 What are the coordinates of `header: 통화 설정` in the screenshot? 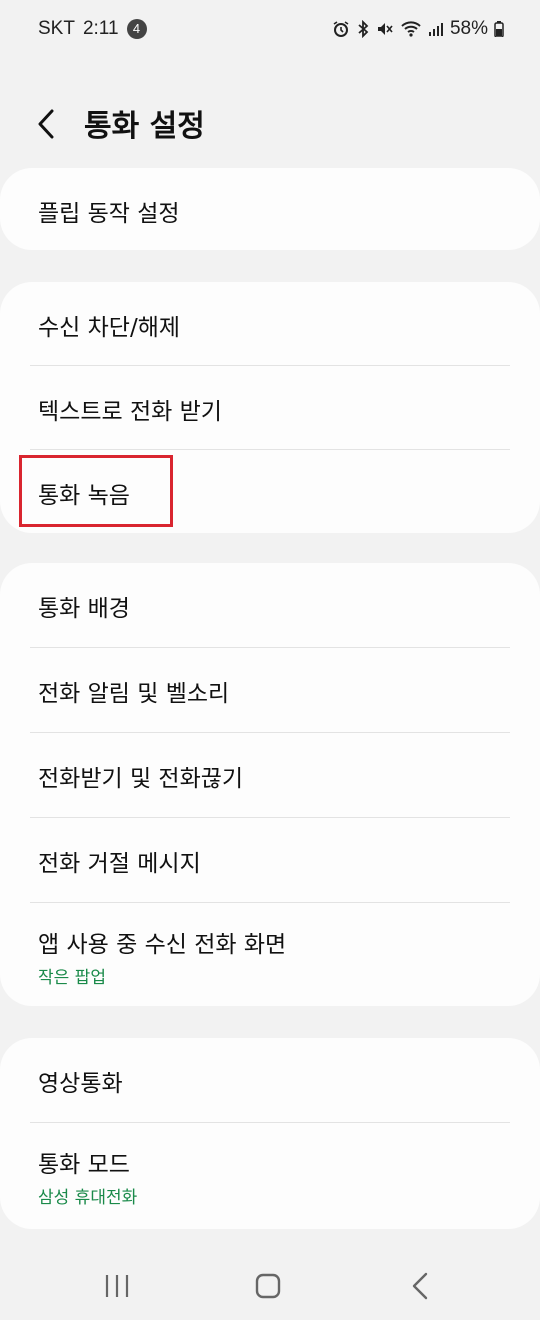 It's located at (270, 123).